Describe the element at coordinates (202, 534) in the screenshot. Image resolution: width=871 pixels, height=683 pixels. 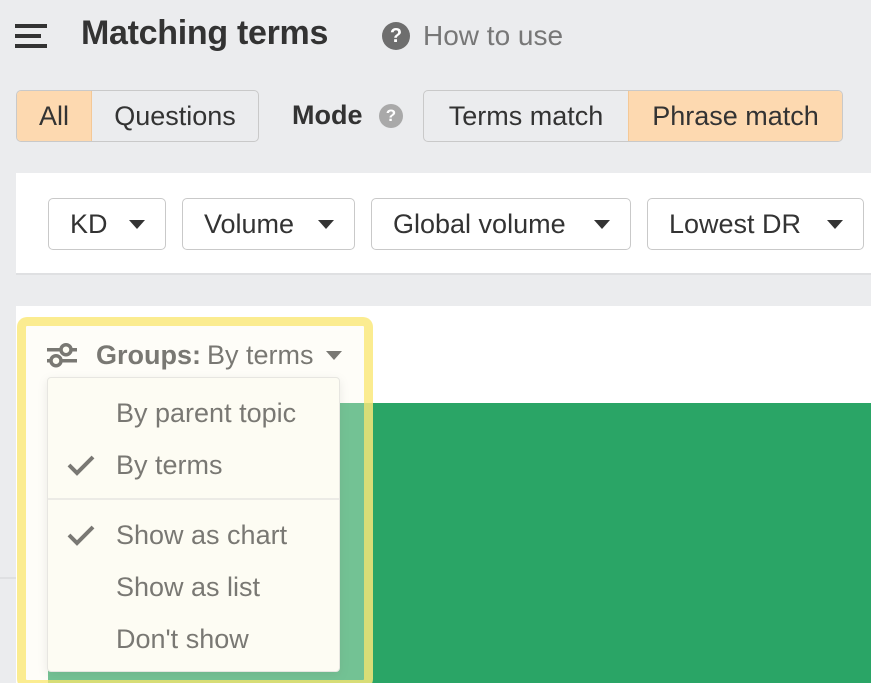
I see `menu-item-label: Show as chart` at that location.